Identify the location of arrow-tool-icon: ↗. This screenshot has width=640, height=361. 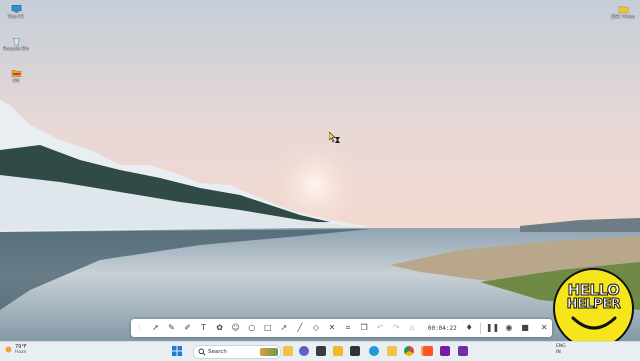
(283, 328).